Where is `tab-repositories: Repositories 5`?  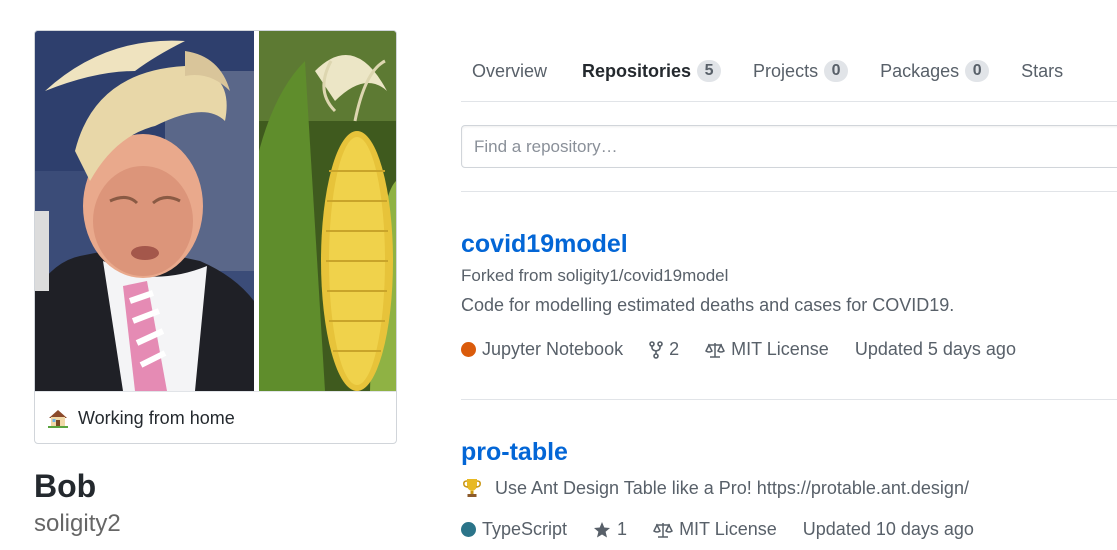 tab-repositories: Repositories 5 is located at coordinates (651, 70).